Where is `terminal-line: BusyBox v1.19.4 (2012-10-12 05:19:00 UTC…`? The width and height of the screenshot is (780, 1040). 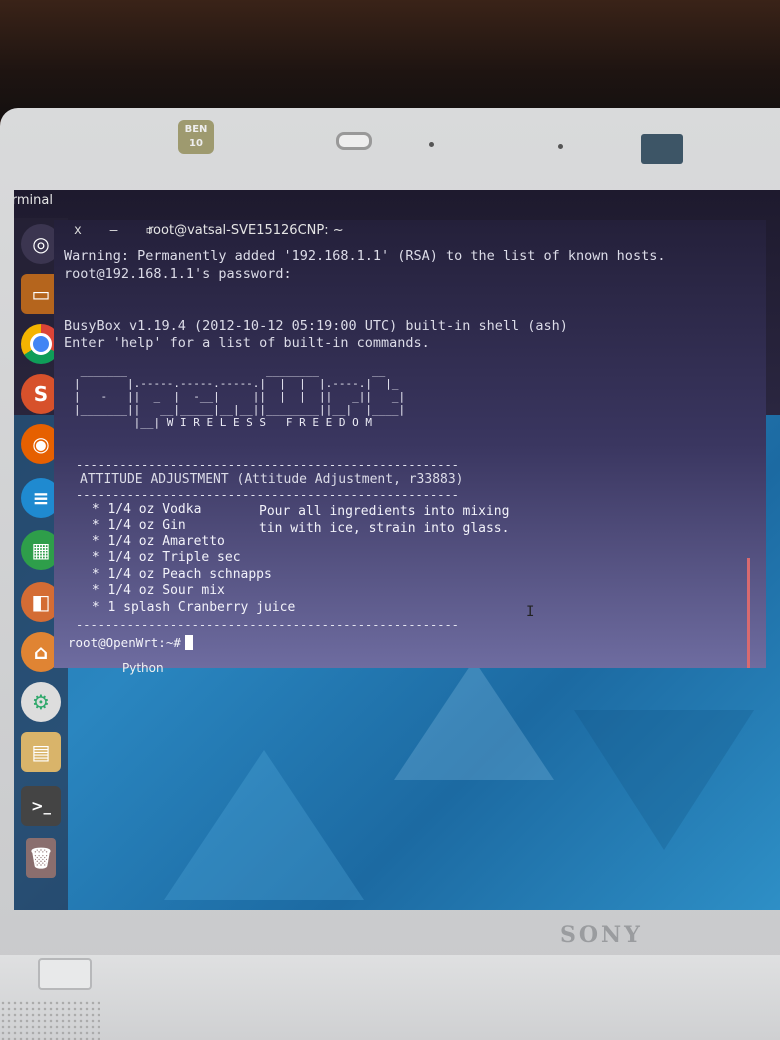
terminal-line: BusyBox v1.19.4 (2012-10-12 05:19:00 UTC… is located at coordinates (316, 326).